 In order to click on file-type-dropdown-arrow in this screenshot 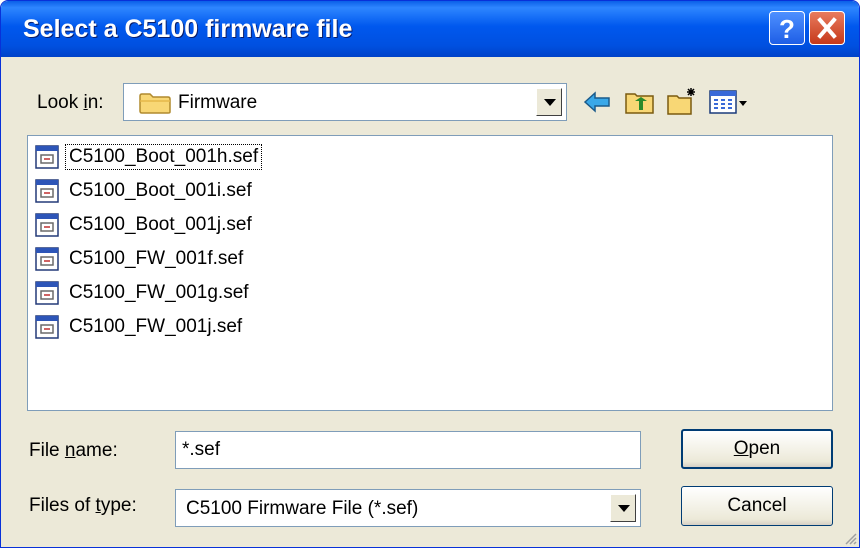, I will do `click(623, 508)`.